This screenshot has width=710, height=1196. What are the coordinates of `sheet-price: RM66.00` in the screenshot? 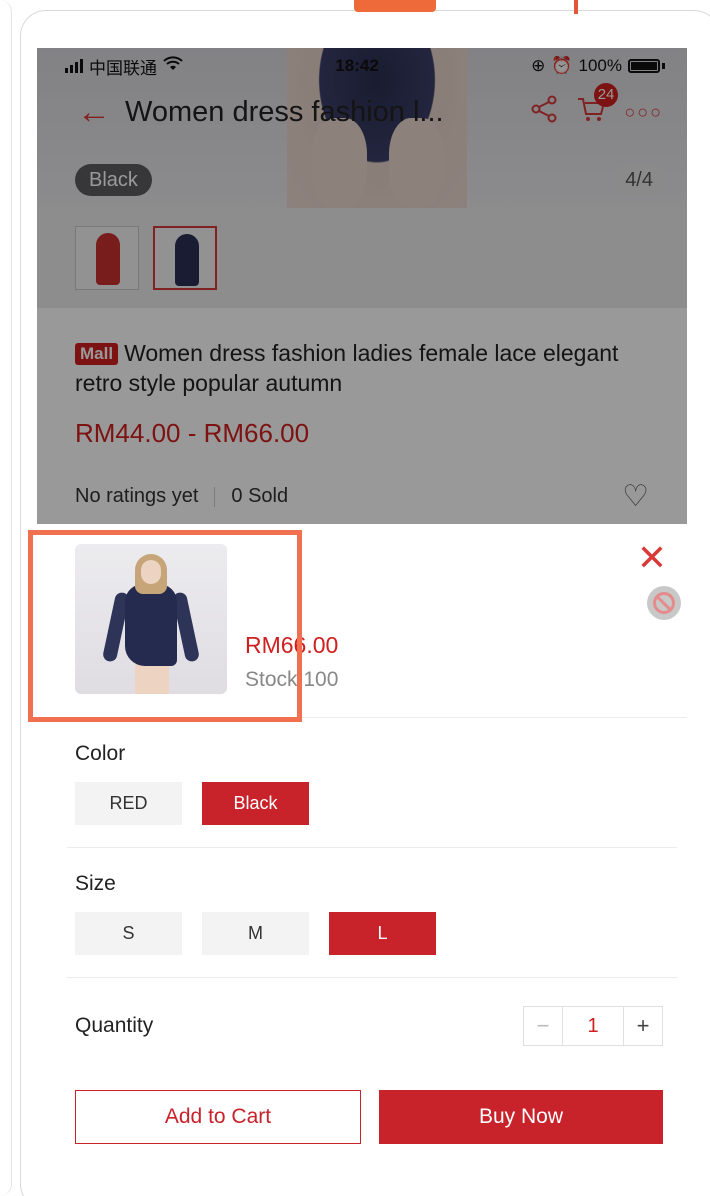 It's located at (292, 645).